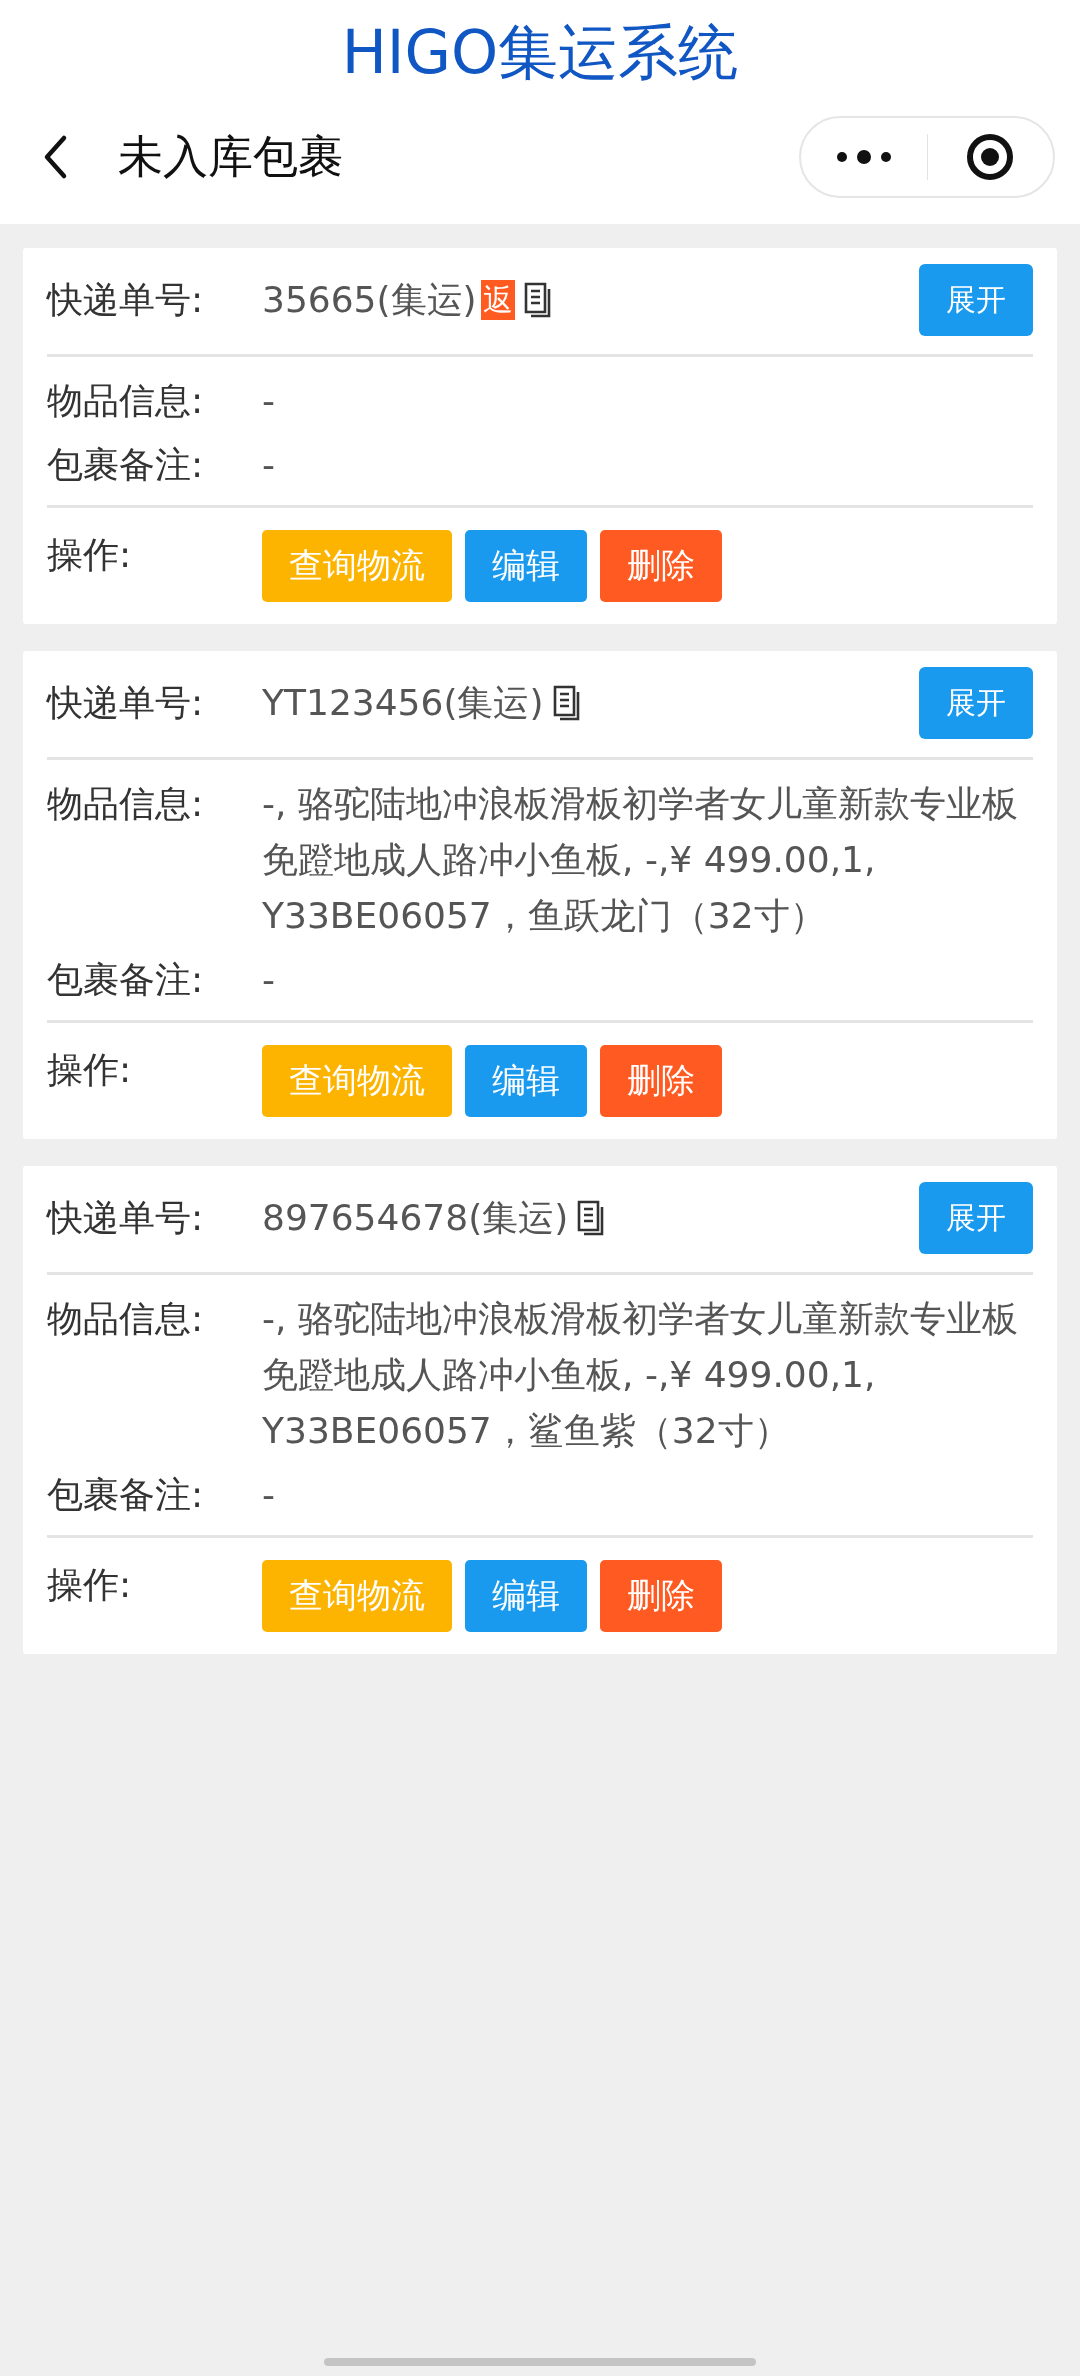  What do you see at coordinates (990, 157) in the screenshot?
I see `target-icon` at bounding box center [990, 157].